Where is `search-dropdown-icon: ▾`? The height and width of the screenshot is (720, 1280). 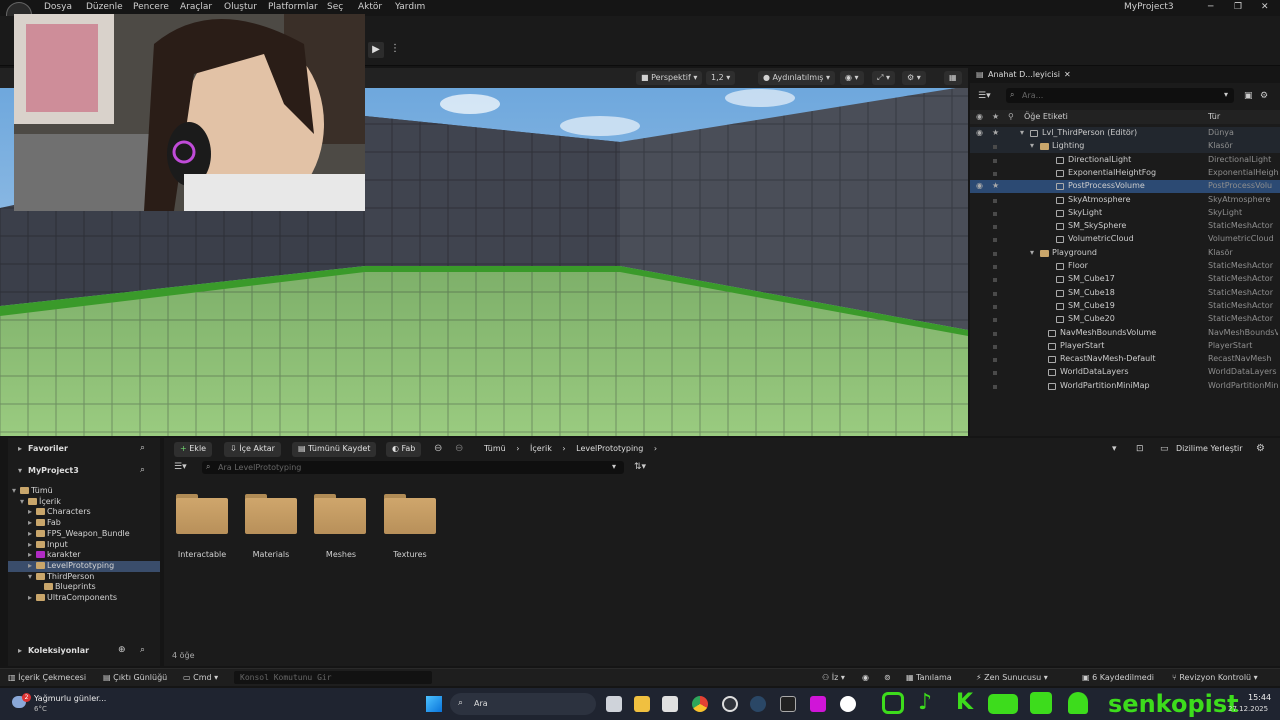 search-dropdown-icon: ▾ is located at coordinates (614, 466).